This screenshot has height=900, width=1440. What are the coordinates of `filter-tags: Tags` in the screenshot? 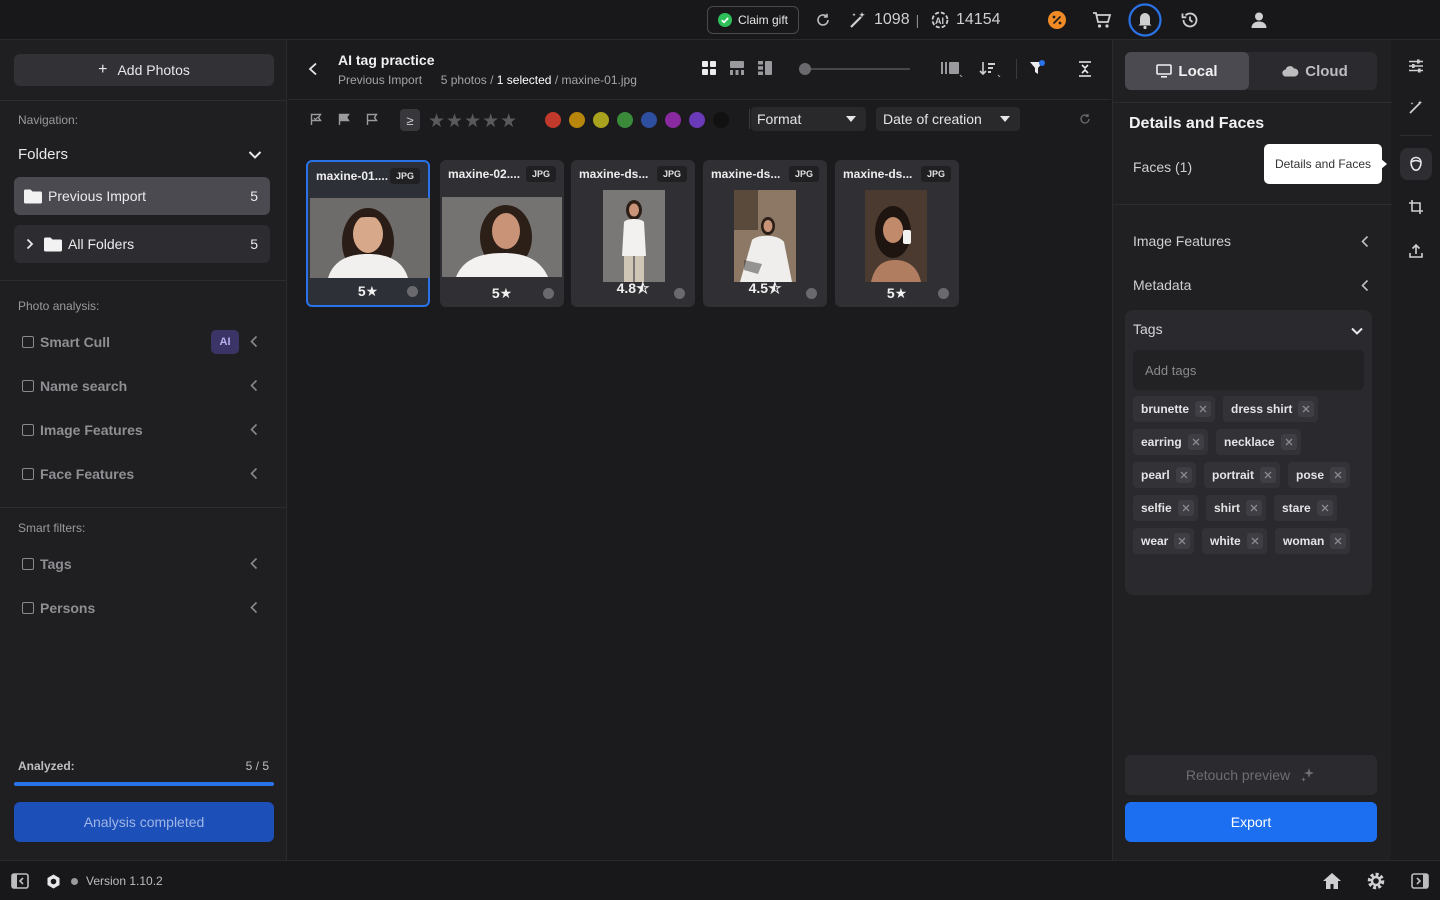 It's located at (145, 564).